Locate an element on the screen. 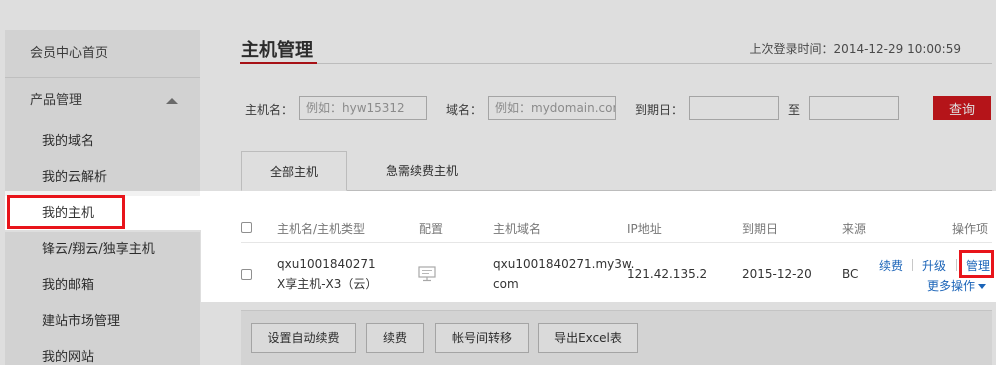 This screenshot has width=996, height=365. table-header-divider is located at coordinates (616, 242).